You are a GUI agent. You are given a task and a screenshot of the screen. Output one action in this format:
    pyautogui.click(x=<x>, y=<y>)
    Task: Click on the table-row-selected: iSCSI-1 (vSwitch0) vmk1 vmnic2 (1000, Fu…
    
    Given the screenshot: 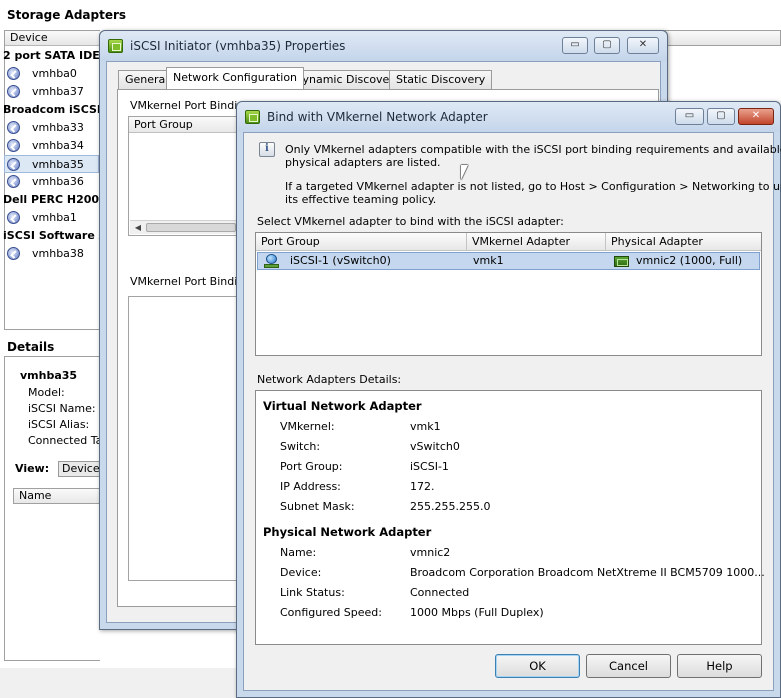 What is the action you would take?
    pyautogui.click(x=508, y=261)
    